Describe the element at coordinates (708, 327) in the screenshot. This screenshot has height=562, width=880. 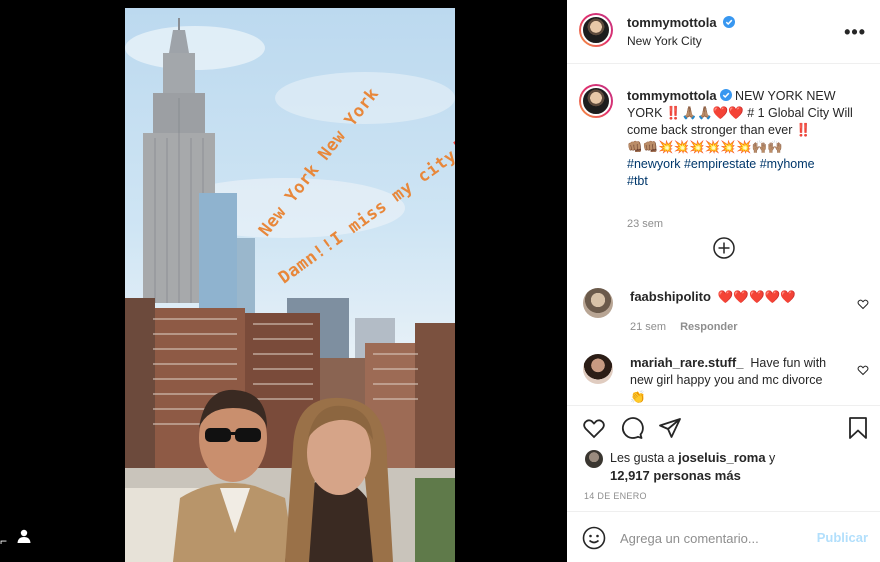
I see `reply-button: Responder` at that location.